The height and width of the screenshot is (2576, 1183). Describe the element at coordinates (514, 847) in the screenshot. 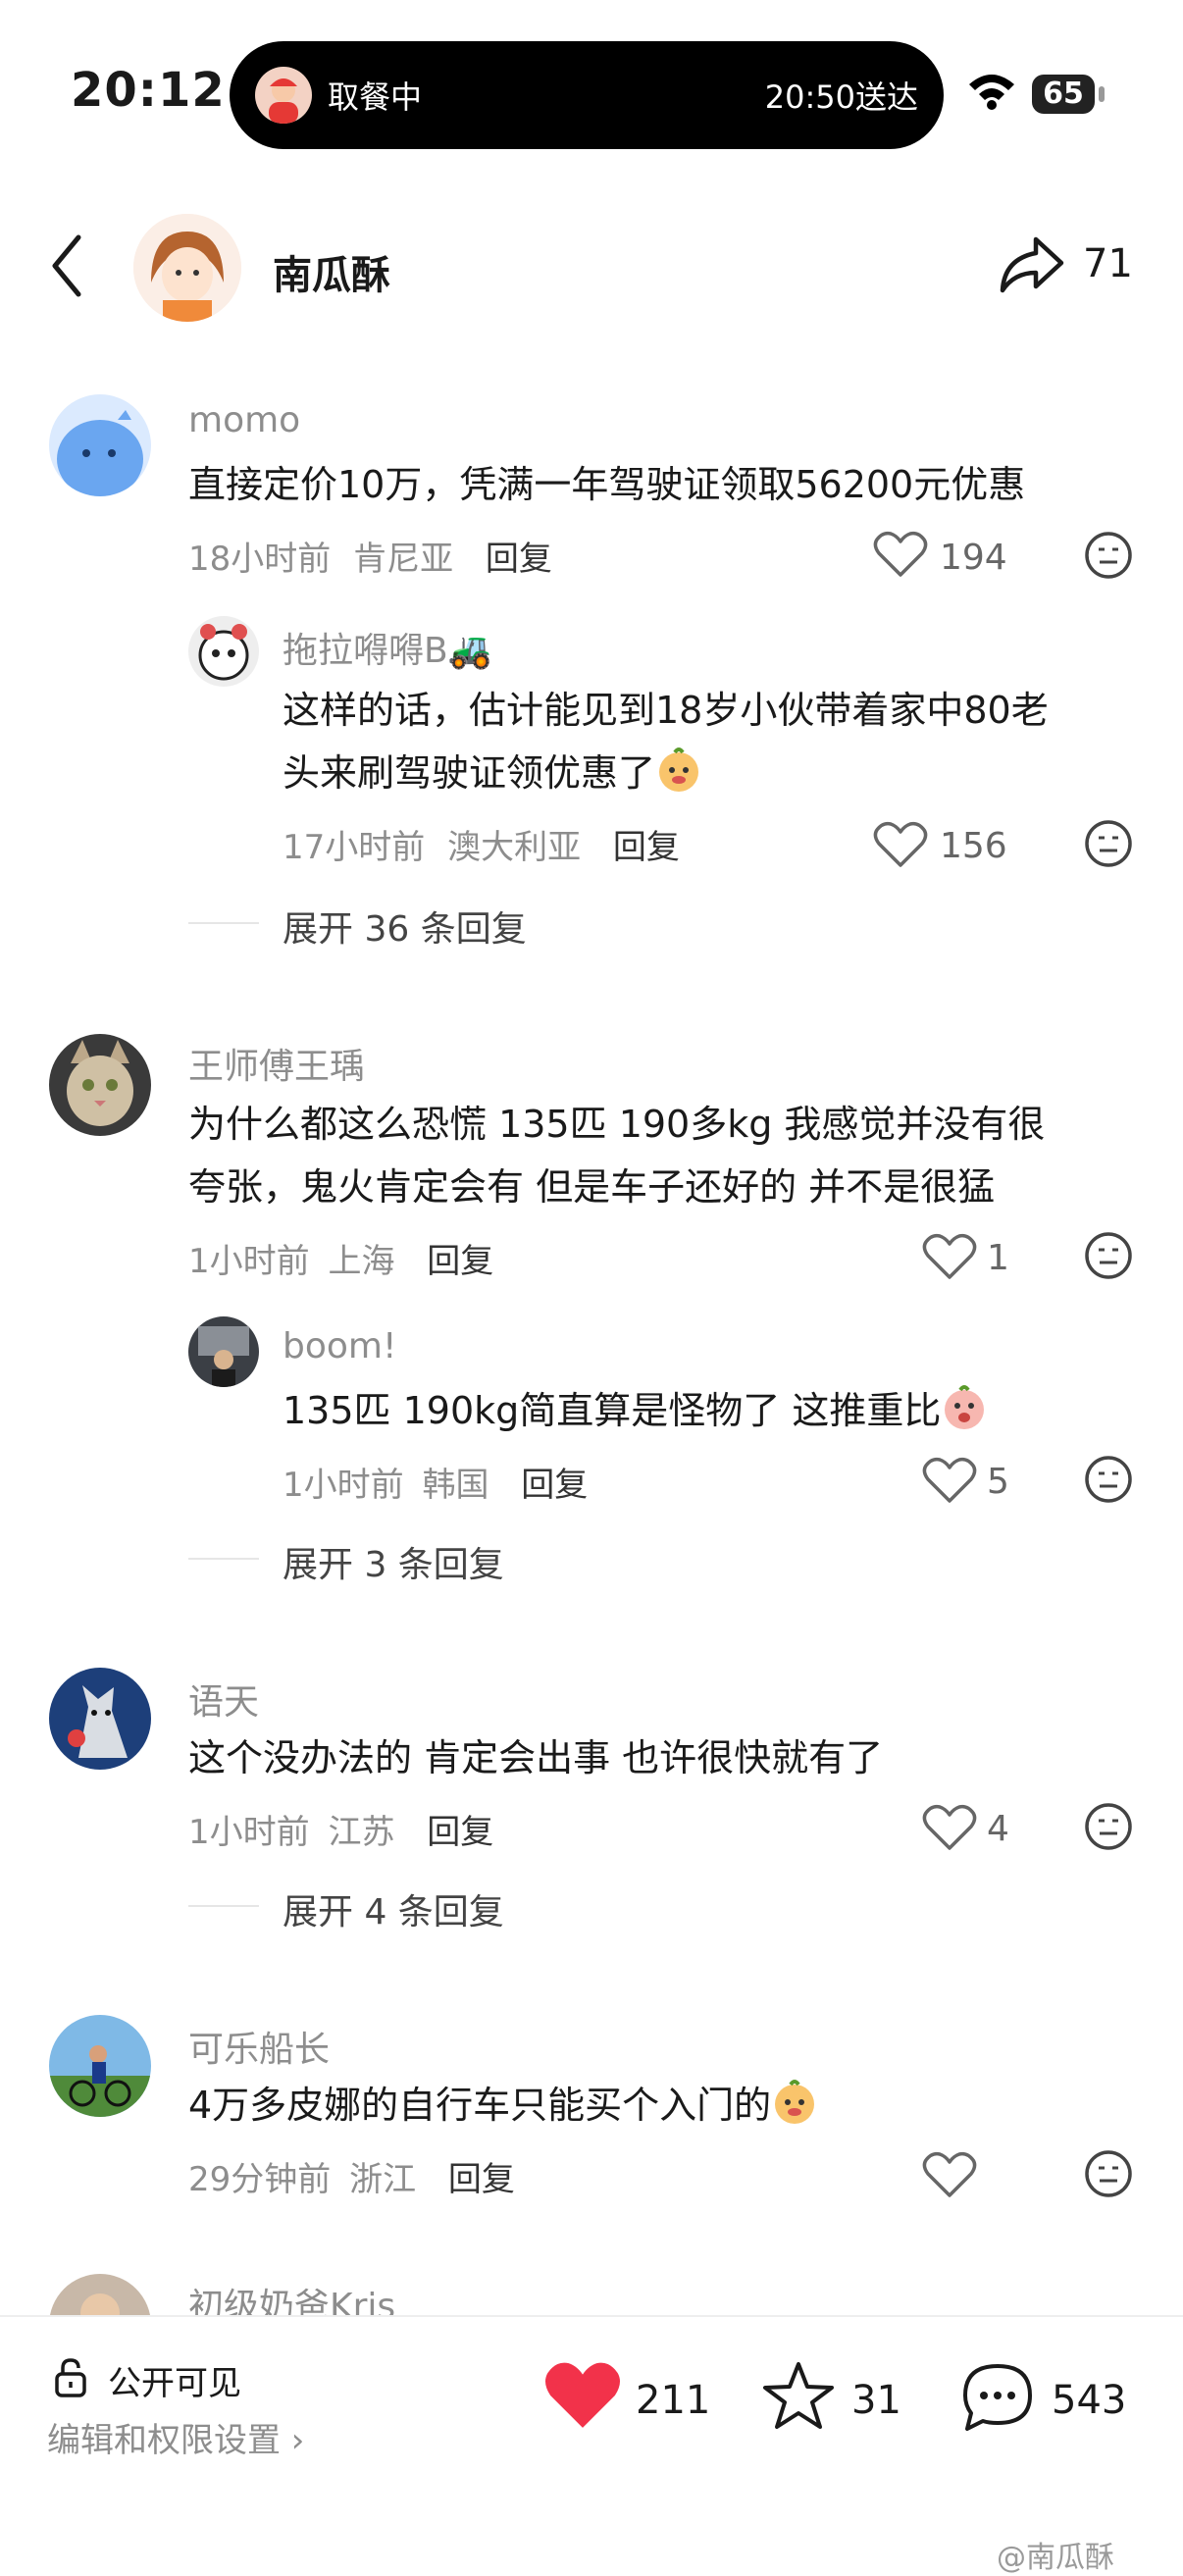

I see `reply-location: 澳大利亚` at that location.